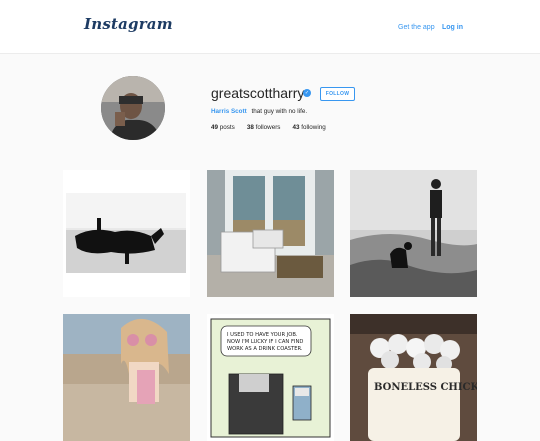 The width and height of the screenshot is (540, 441). What do you see at coordinates (425, 387) in the screenshot?
I see `boneless-sign-text: BONELESS CHICKEN` at bounding box center [425, 387].